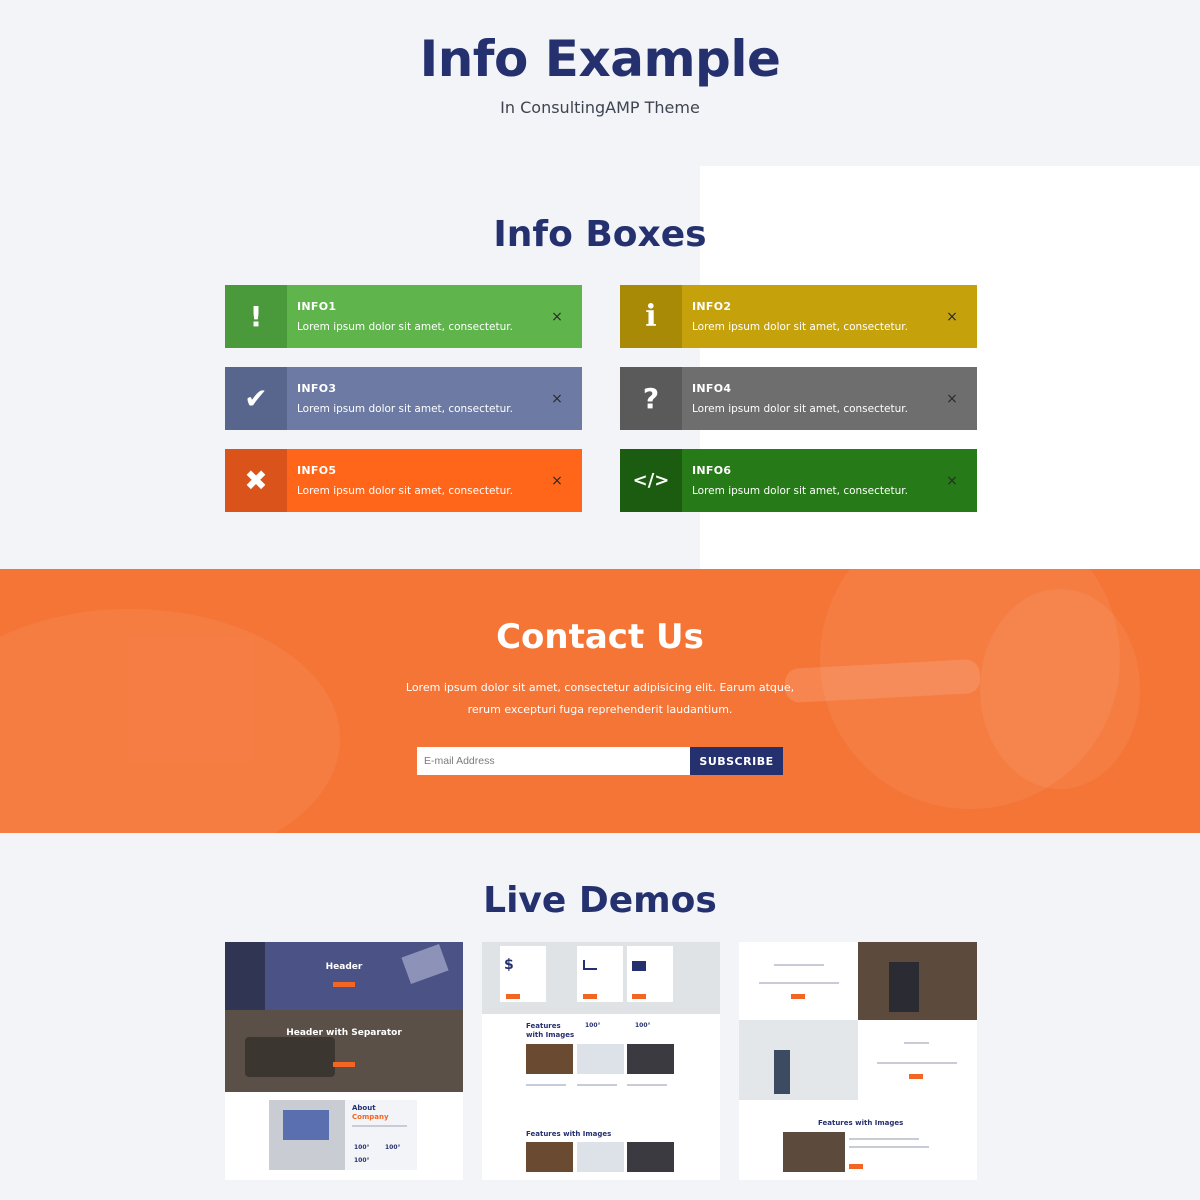 Image resolution: width=1200 pixels, height=1200 pixels. Describe the element at coordinates (600, 59) in the screenshot. I see `page-title: Info Example` at that location.